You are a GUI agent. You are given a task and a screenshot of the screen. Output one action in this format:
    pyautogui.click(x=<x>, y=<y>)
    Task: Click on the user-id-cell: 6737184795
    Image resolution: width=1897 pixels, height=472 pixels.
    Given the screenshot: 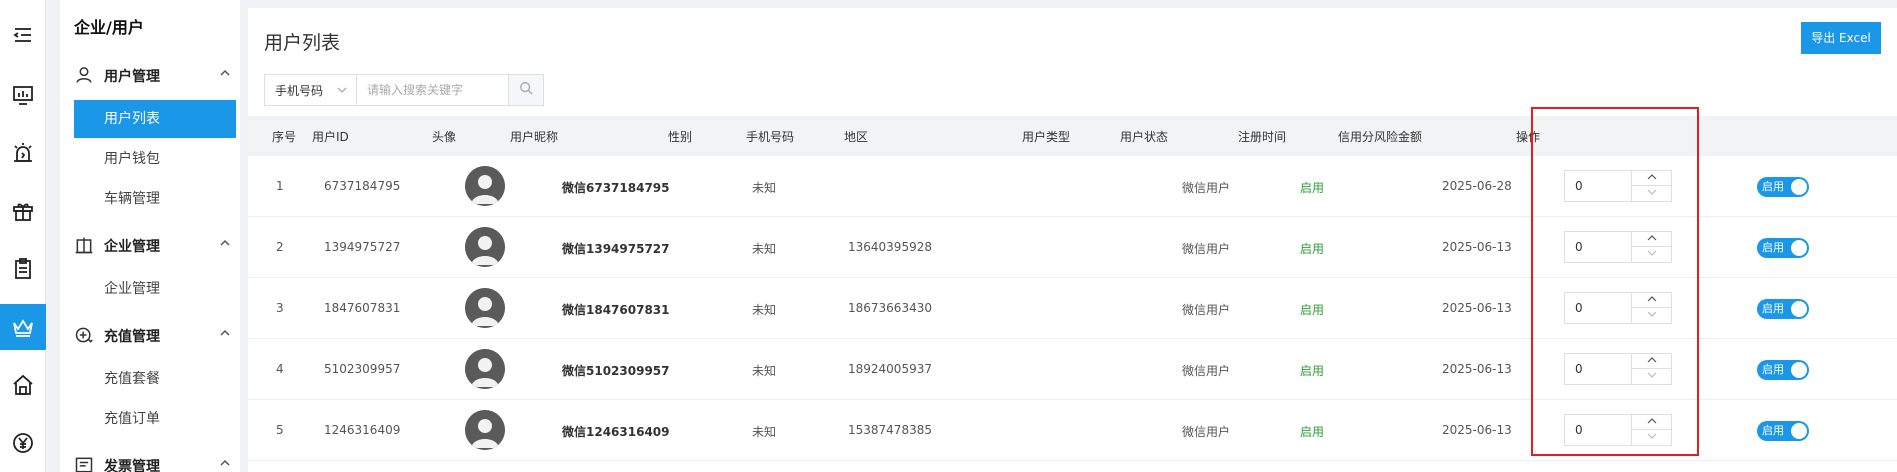 What is the action you would take?
    pyautogui.click(x=362, y=186)
    